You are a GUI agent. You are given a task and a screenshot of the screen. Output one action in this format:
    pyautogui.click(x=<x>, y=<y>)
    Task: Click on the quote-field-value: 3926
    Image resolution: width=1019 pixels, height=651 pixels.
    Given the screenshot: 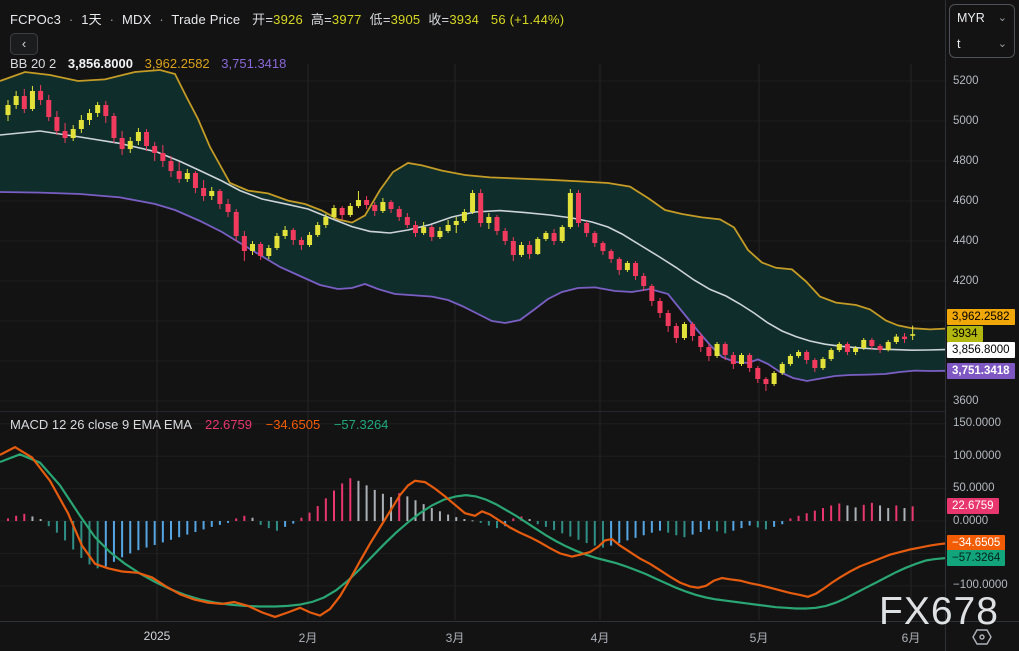 What is the action you would take?
    pyautogui.click(x=288, y=19)
    